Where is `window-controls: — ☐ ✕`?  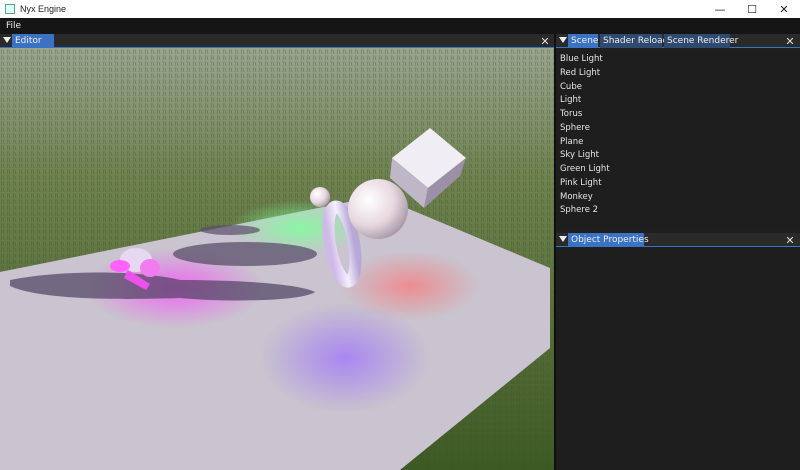
window-controls: — ☐ ✕ is located at coordinates (752, 9).